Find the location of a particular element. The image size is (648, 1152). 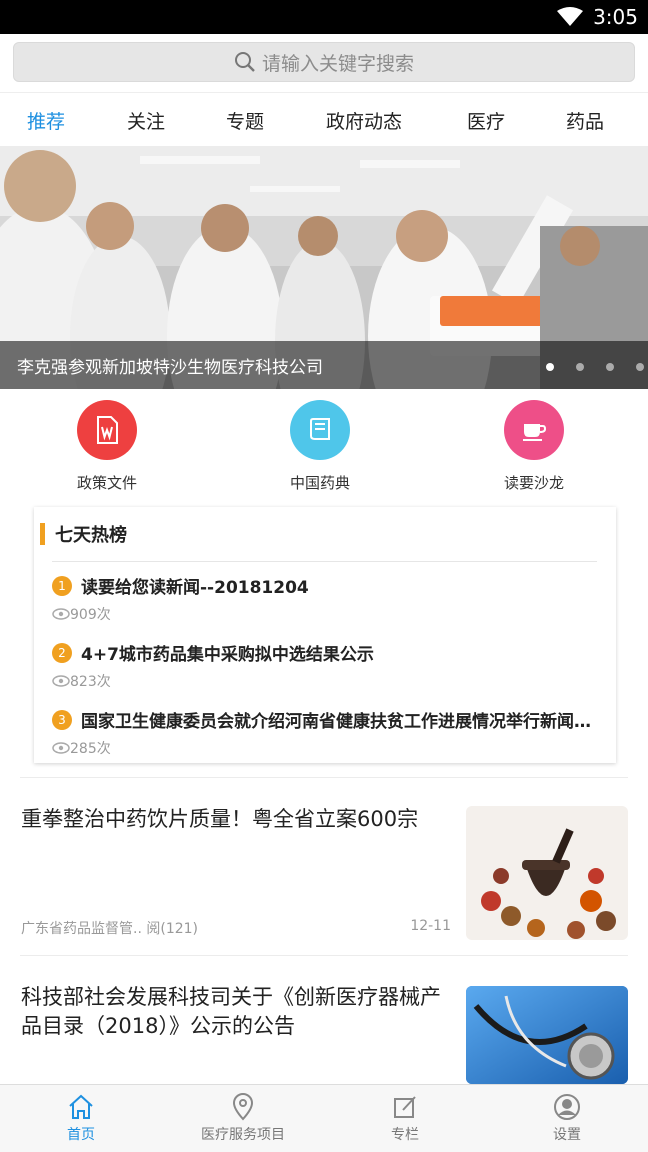

word-document-icon is located at coordinates (107, 430).